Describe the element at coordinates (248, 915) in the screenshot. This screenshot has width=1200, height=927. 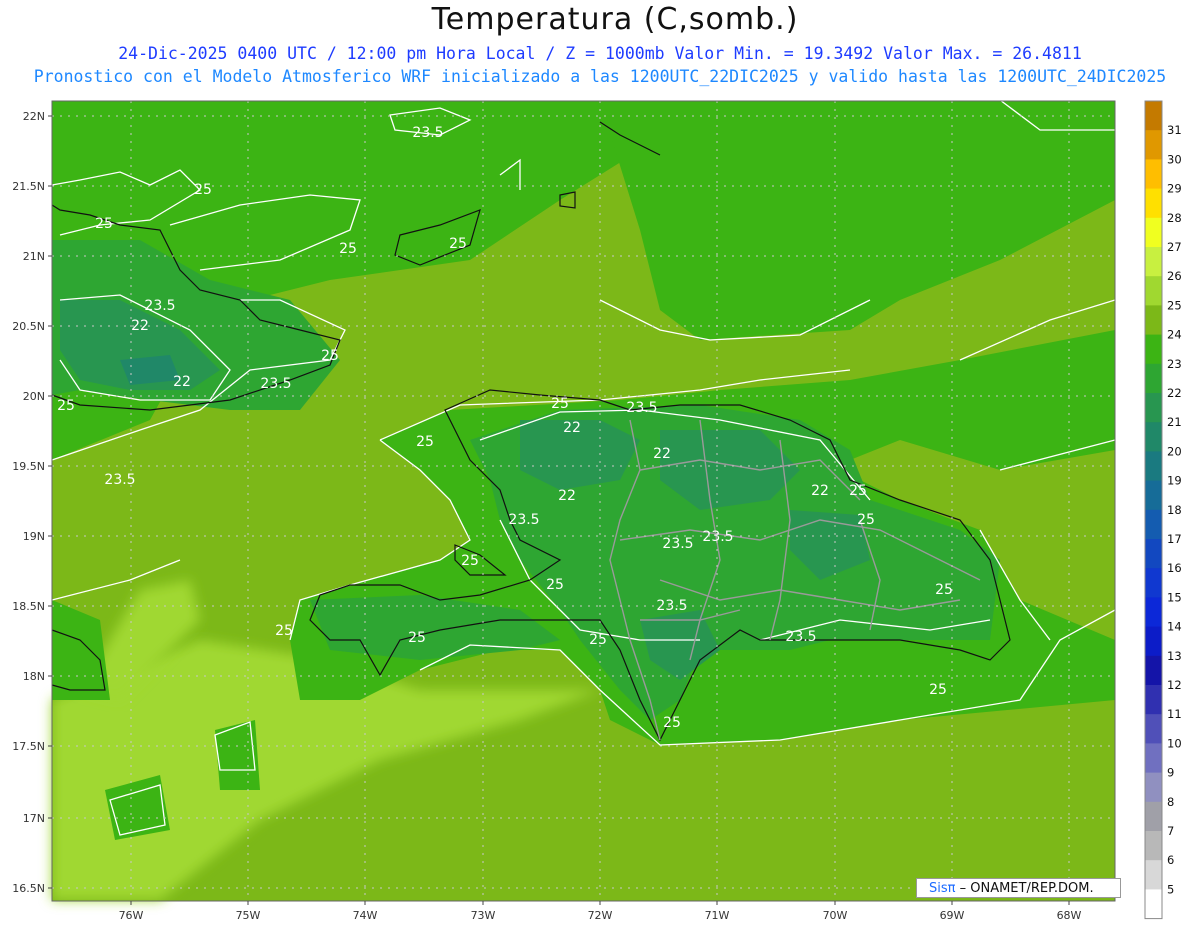
I see `lon-label: 75W` at that location.